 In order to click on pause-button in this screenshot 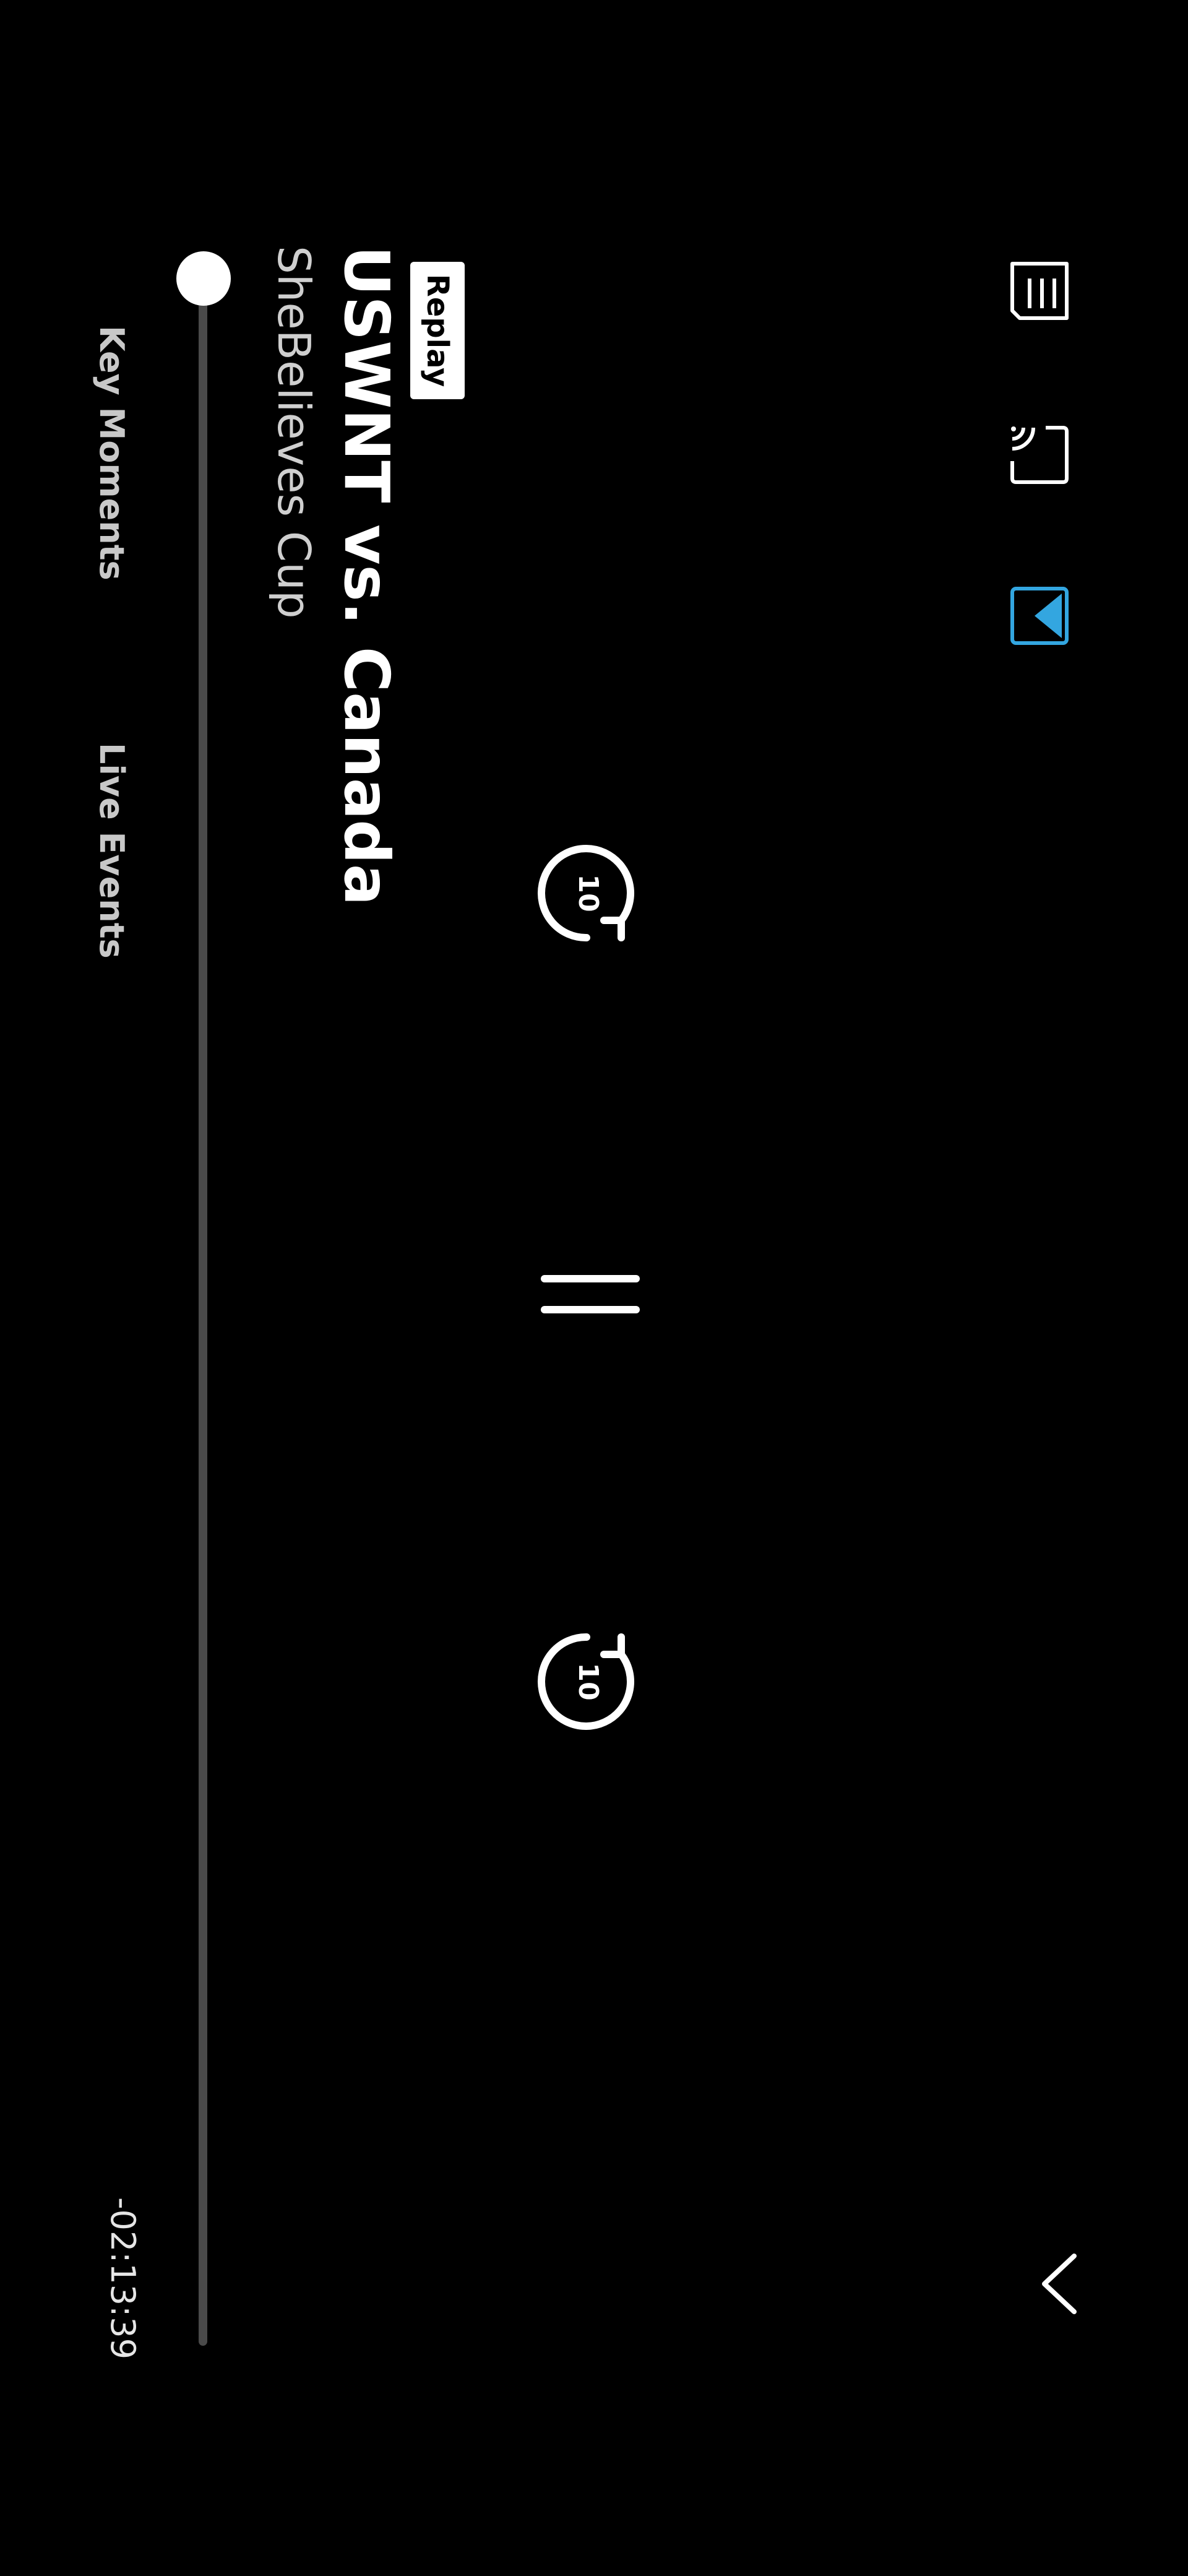, I will do `click(590, 1293)`.